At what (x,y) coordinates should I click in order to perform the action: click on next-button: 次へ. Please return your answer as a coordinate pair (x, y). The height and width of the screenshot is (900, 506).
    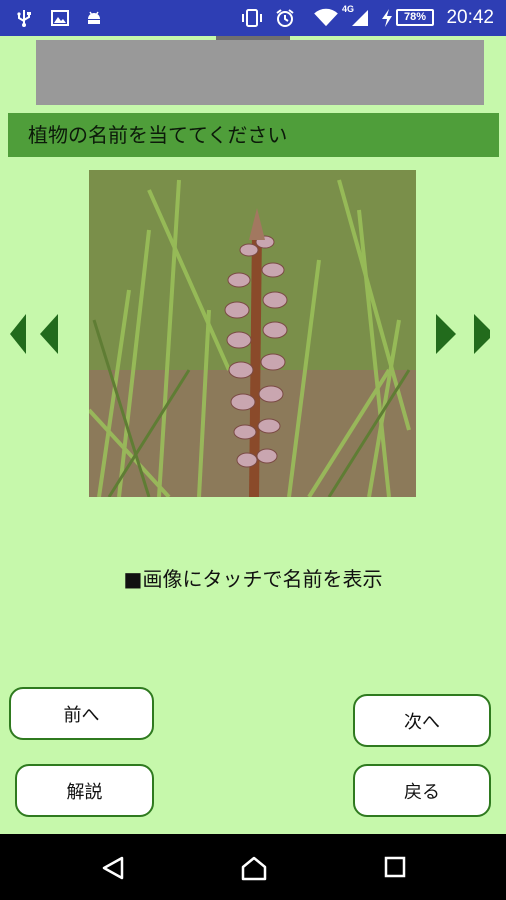
    Looking at the image, I should click on (422, 720).